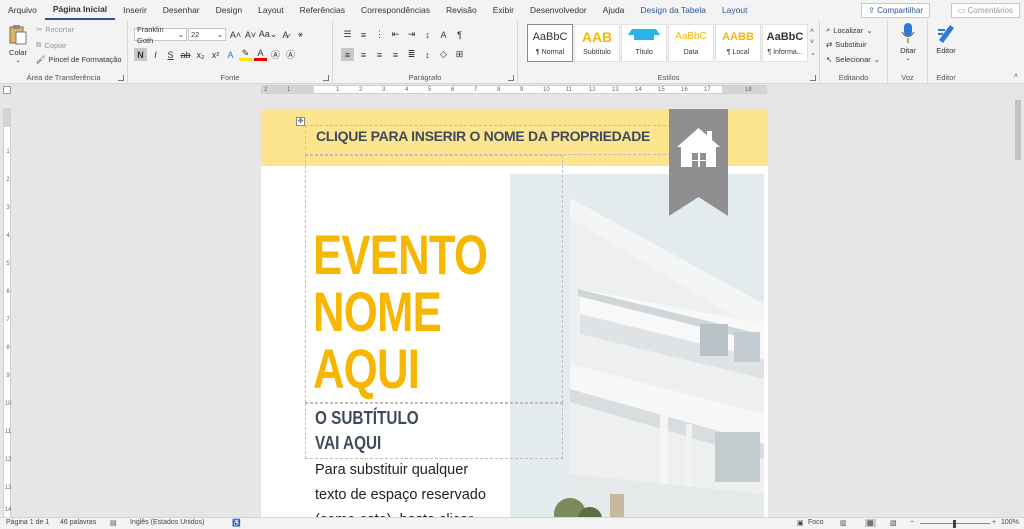 Image resolution: width=1024 pixels, height=529 pixels. What do you see at coordinates (80, 10) in the screenshot?
I see `tab-pagina-inicial: Página Inicial` at bounding box center [80, 10].